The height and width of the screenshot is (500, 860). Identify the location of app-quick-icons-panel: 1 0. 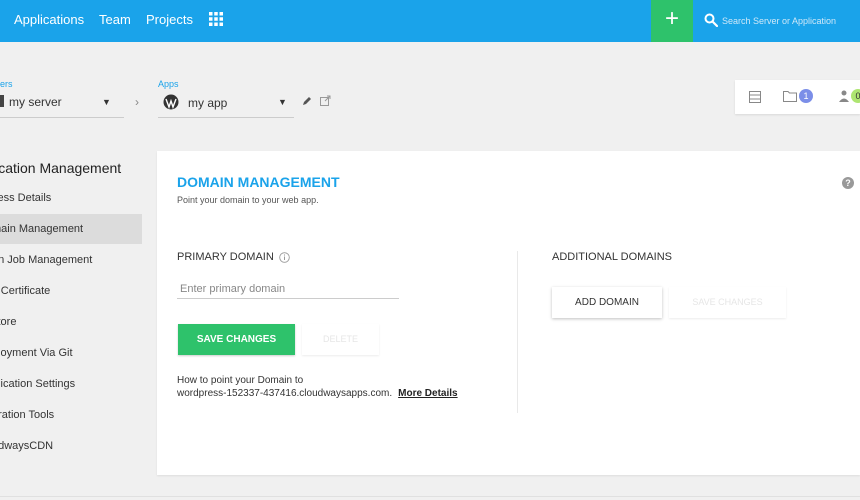
(797, 97).